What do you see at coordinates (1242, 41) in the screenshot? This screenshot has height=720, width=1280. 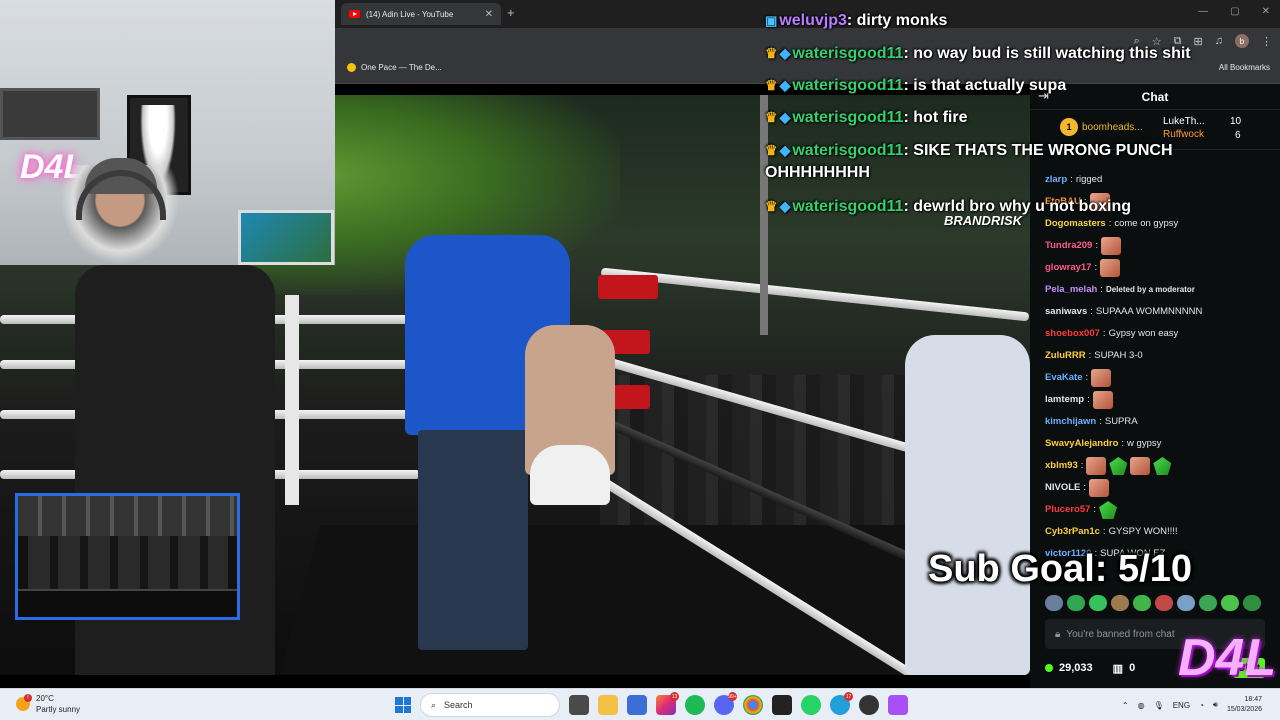 I see `profile-avatar: b` at bounding box center [1242, 41].